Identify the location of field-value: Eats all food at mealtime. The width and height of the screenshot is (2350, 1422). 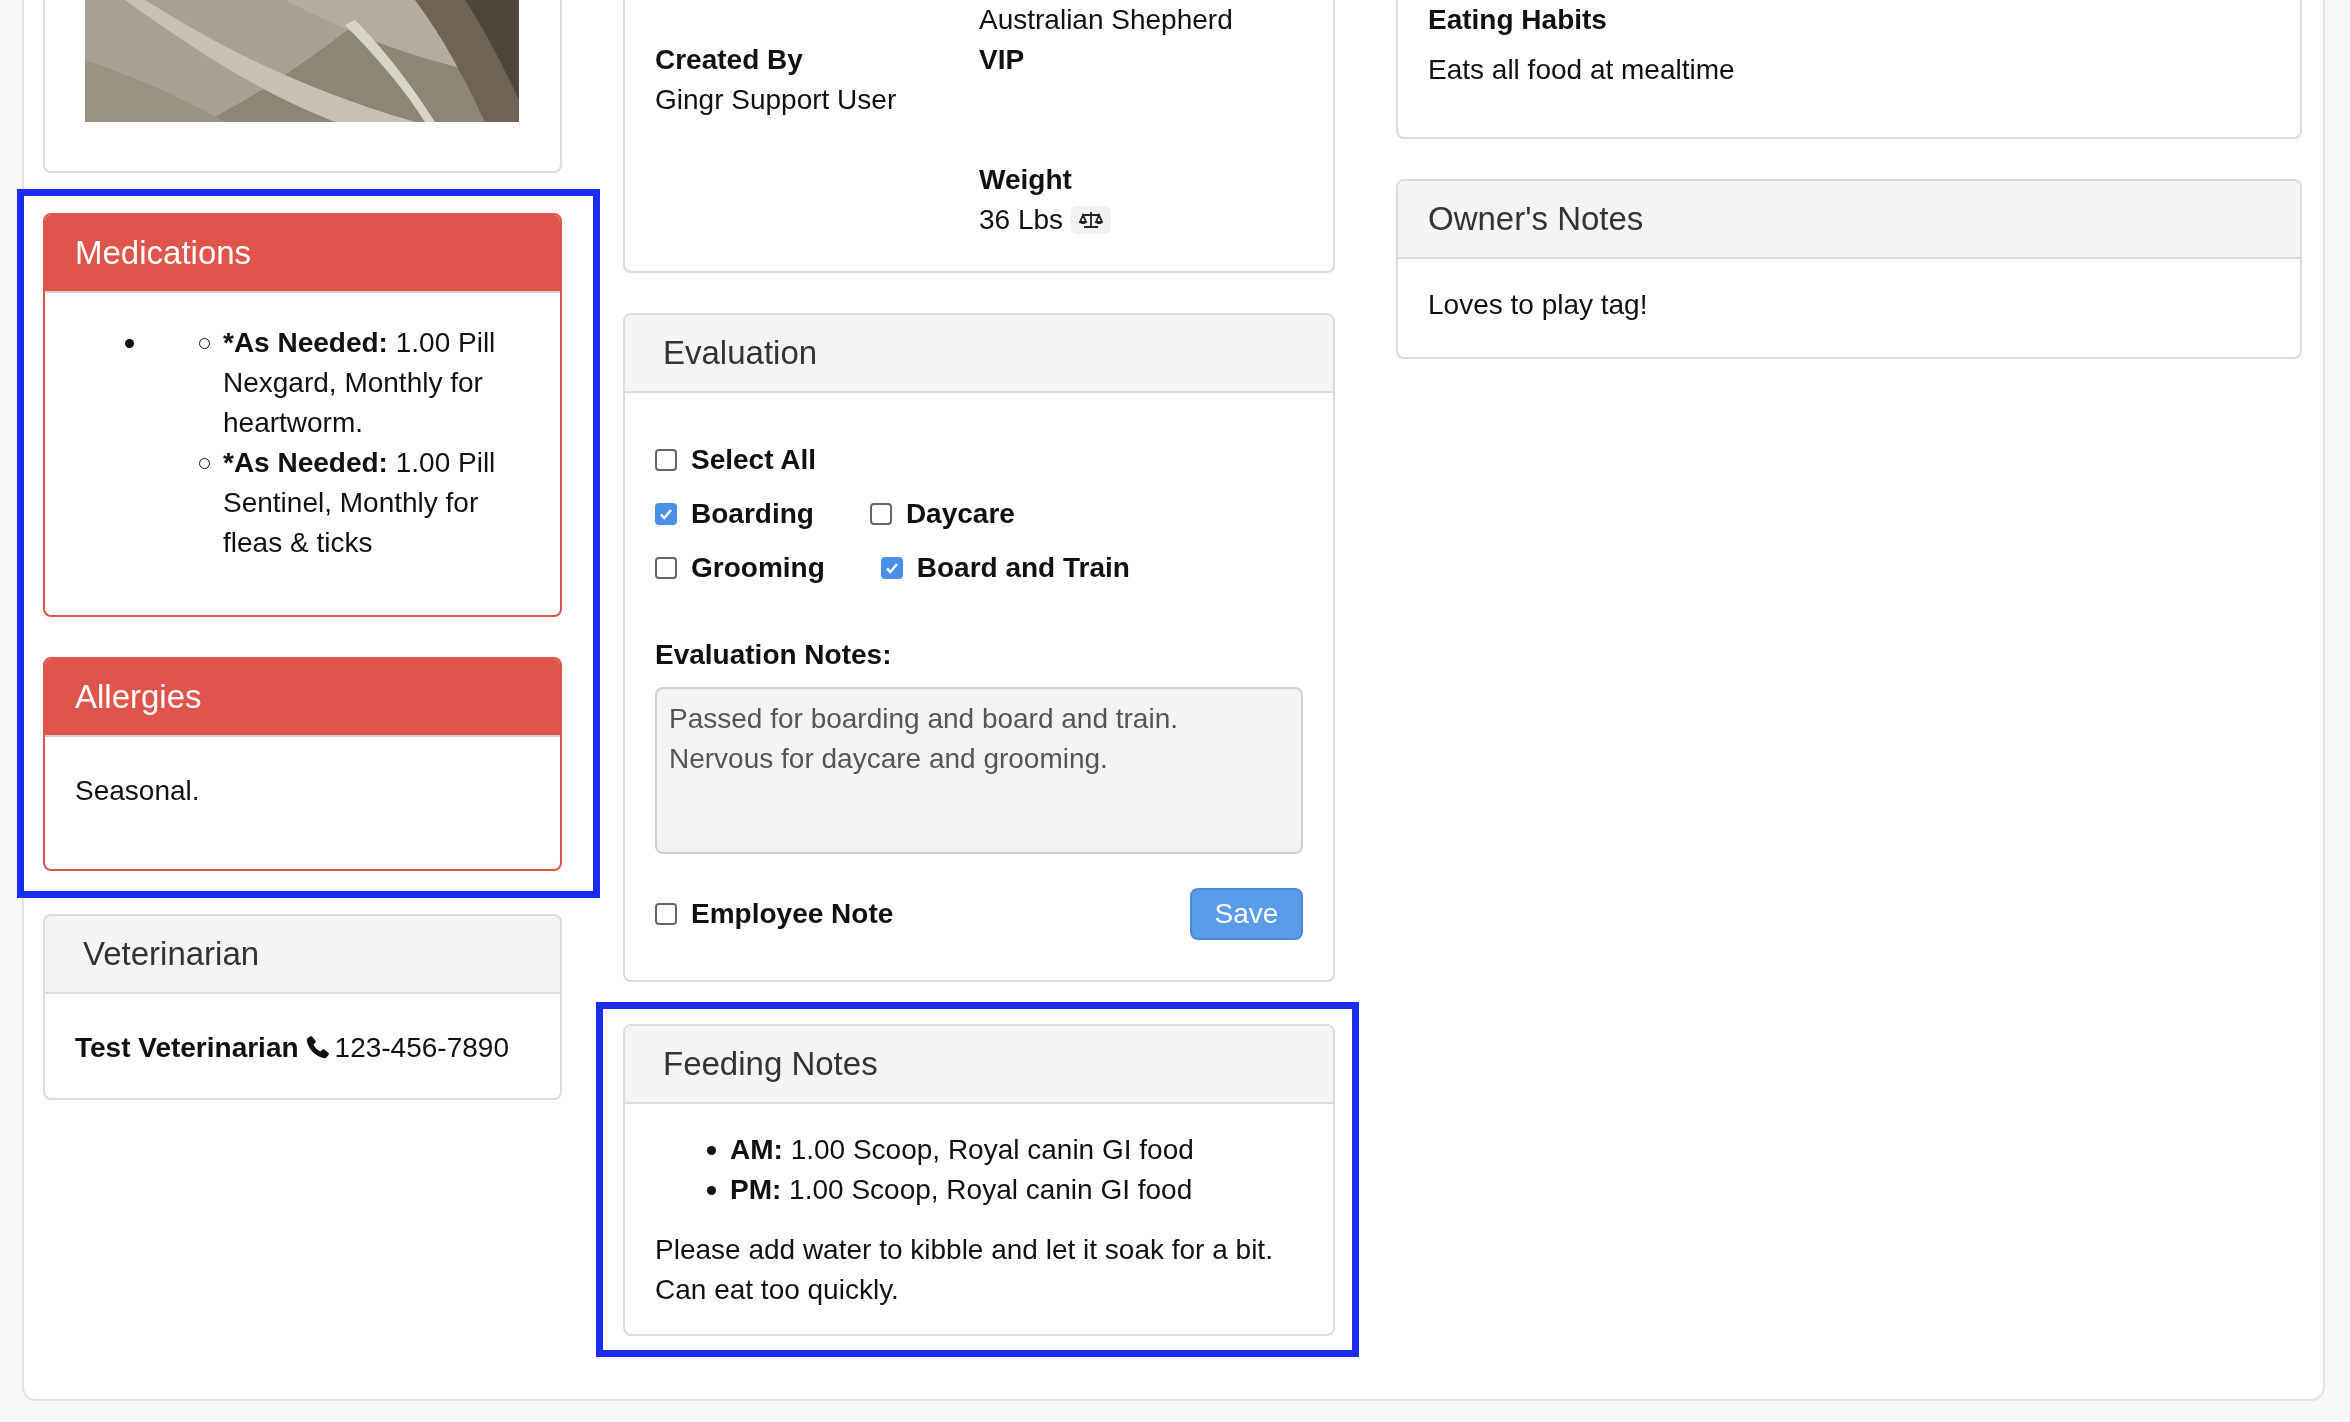
(1582, 70).